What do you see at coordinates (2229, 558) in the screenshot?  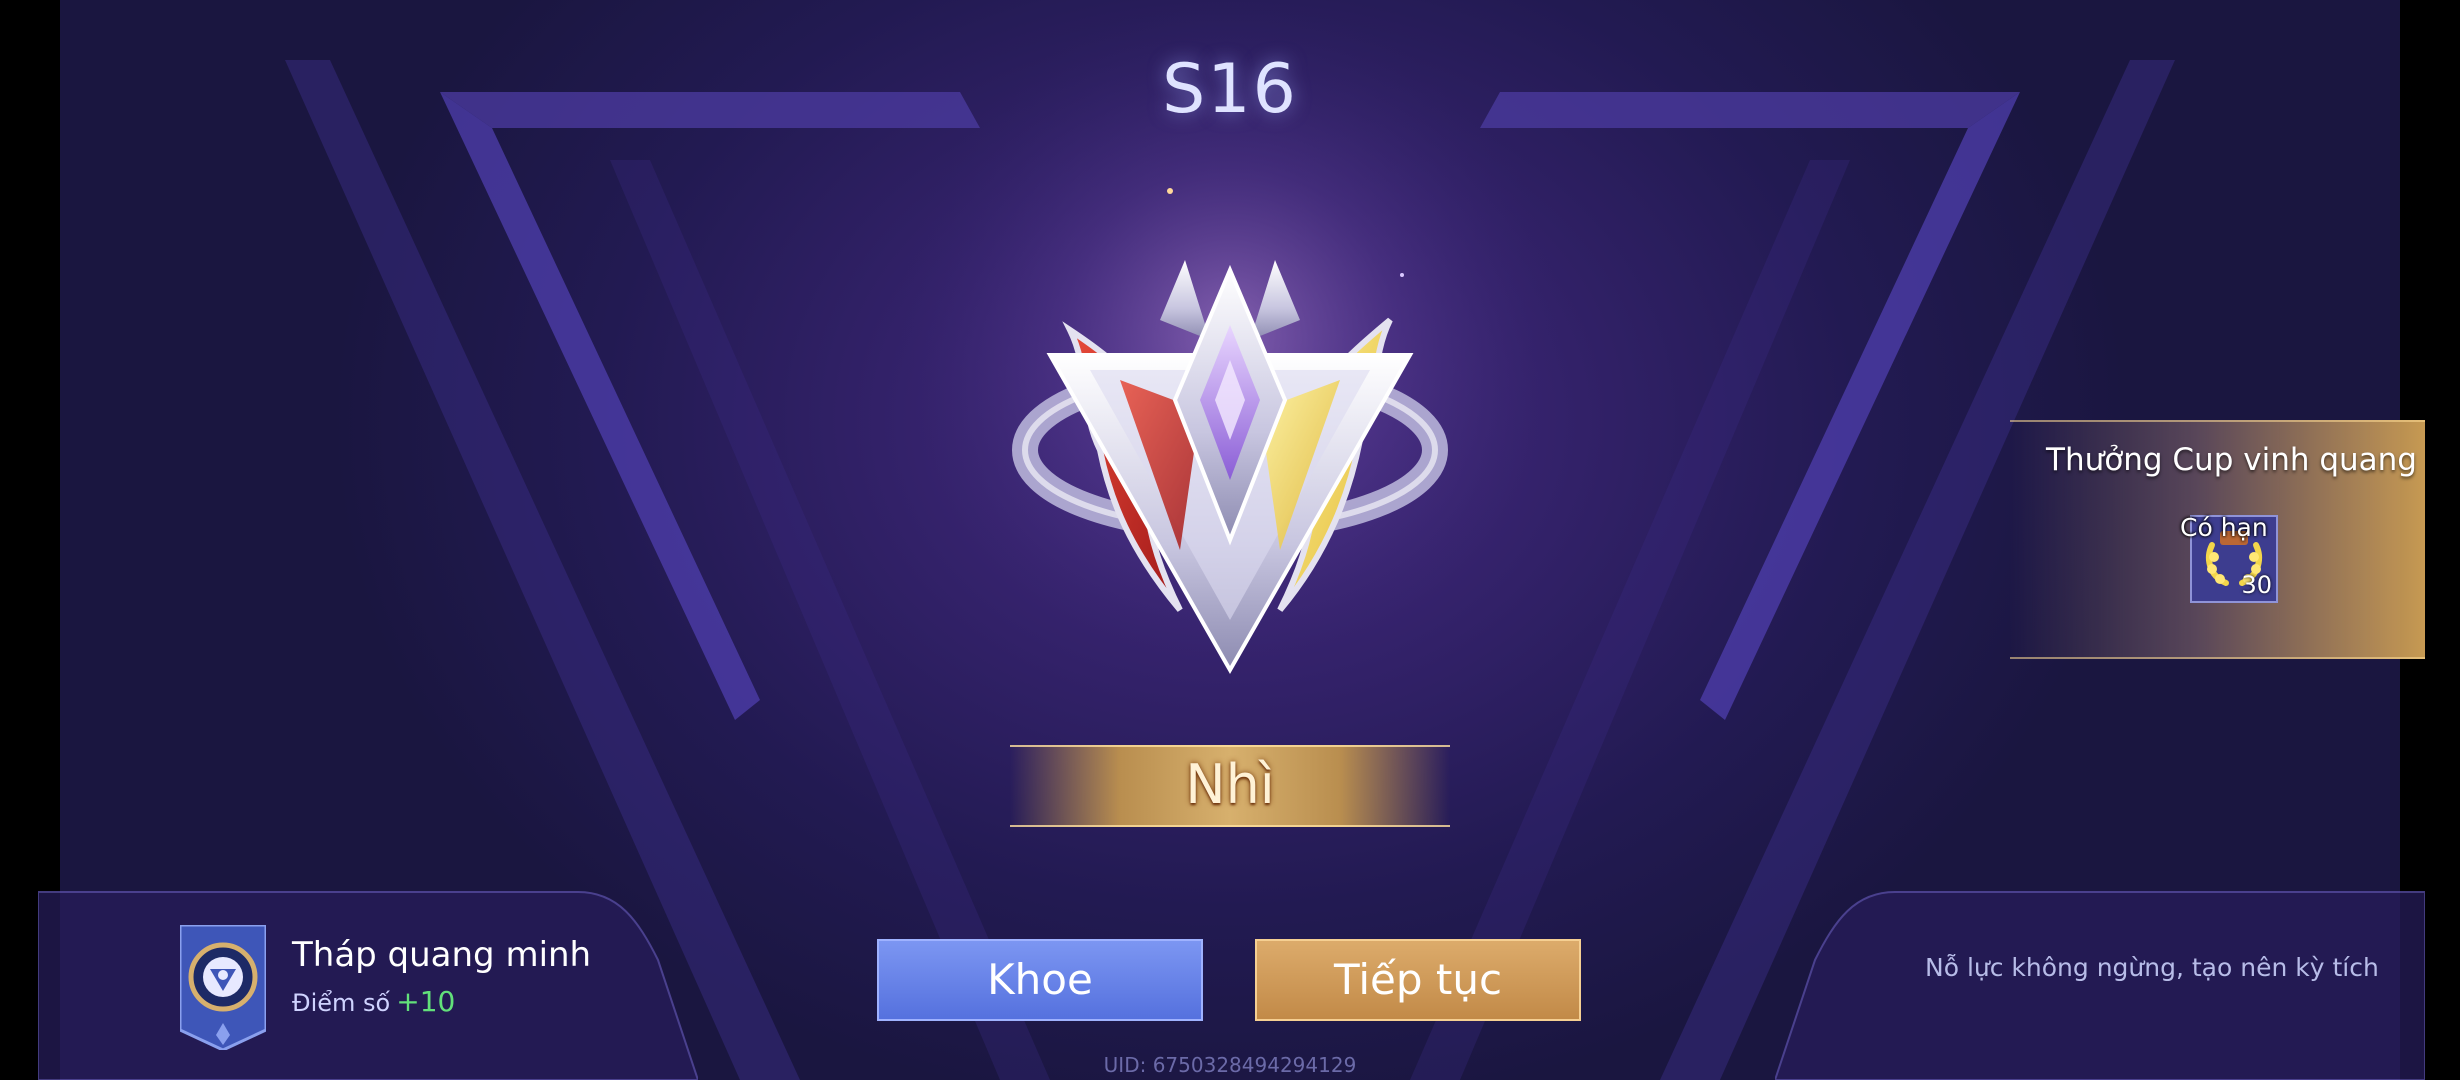 I see `reward-item: Có hạn 30` at bounding box center [2229, 558].